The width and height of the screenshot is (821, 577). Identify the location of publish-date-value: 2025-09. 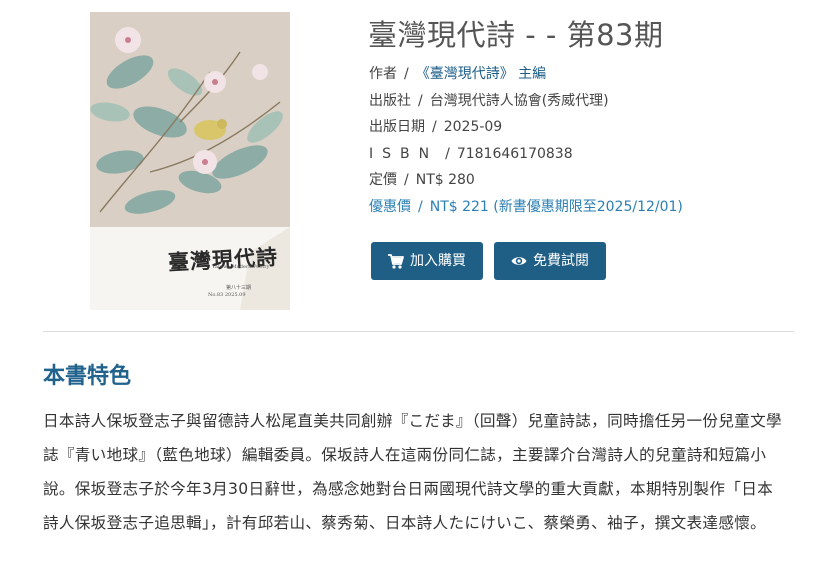
(473, 127).